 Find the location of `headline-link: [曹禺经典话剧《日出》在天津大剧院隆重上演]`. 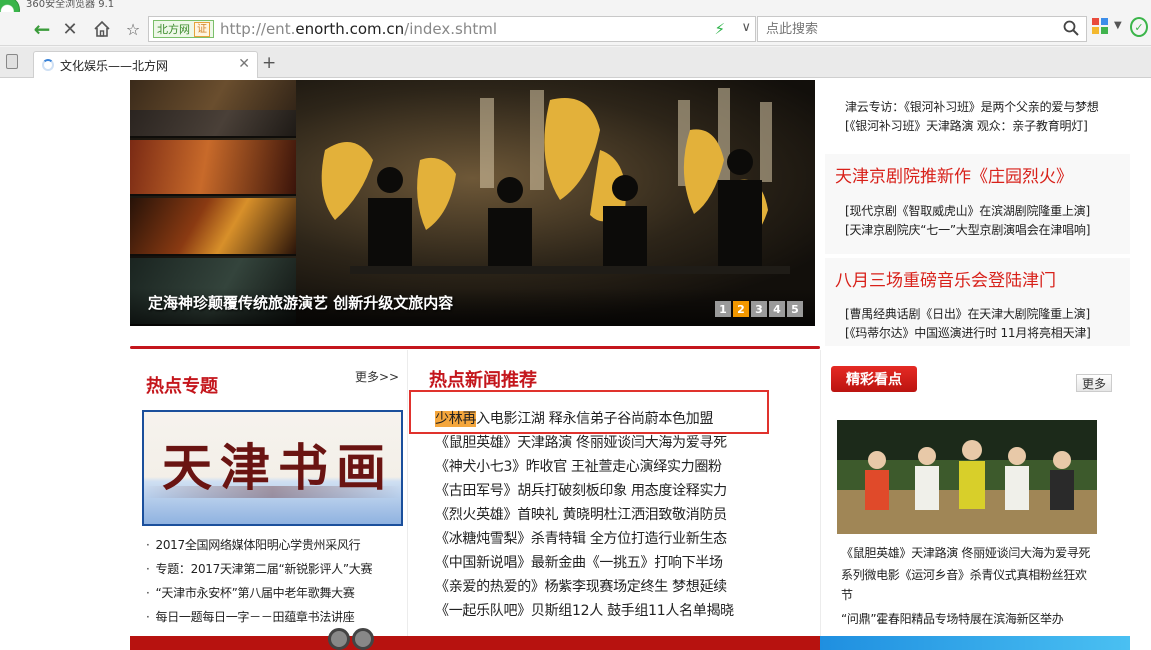

headline-link: [曹禺经典话剧《日出》在天津大剧院隆重上演] is located at coordinates (967, 313).